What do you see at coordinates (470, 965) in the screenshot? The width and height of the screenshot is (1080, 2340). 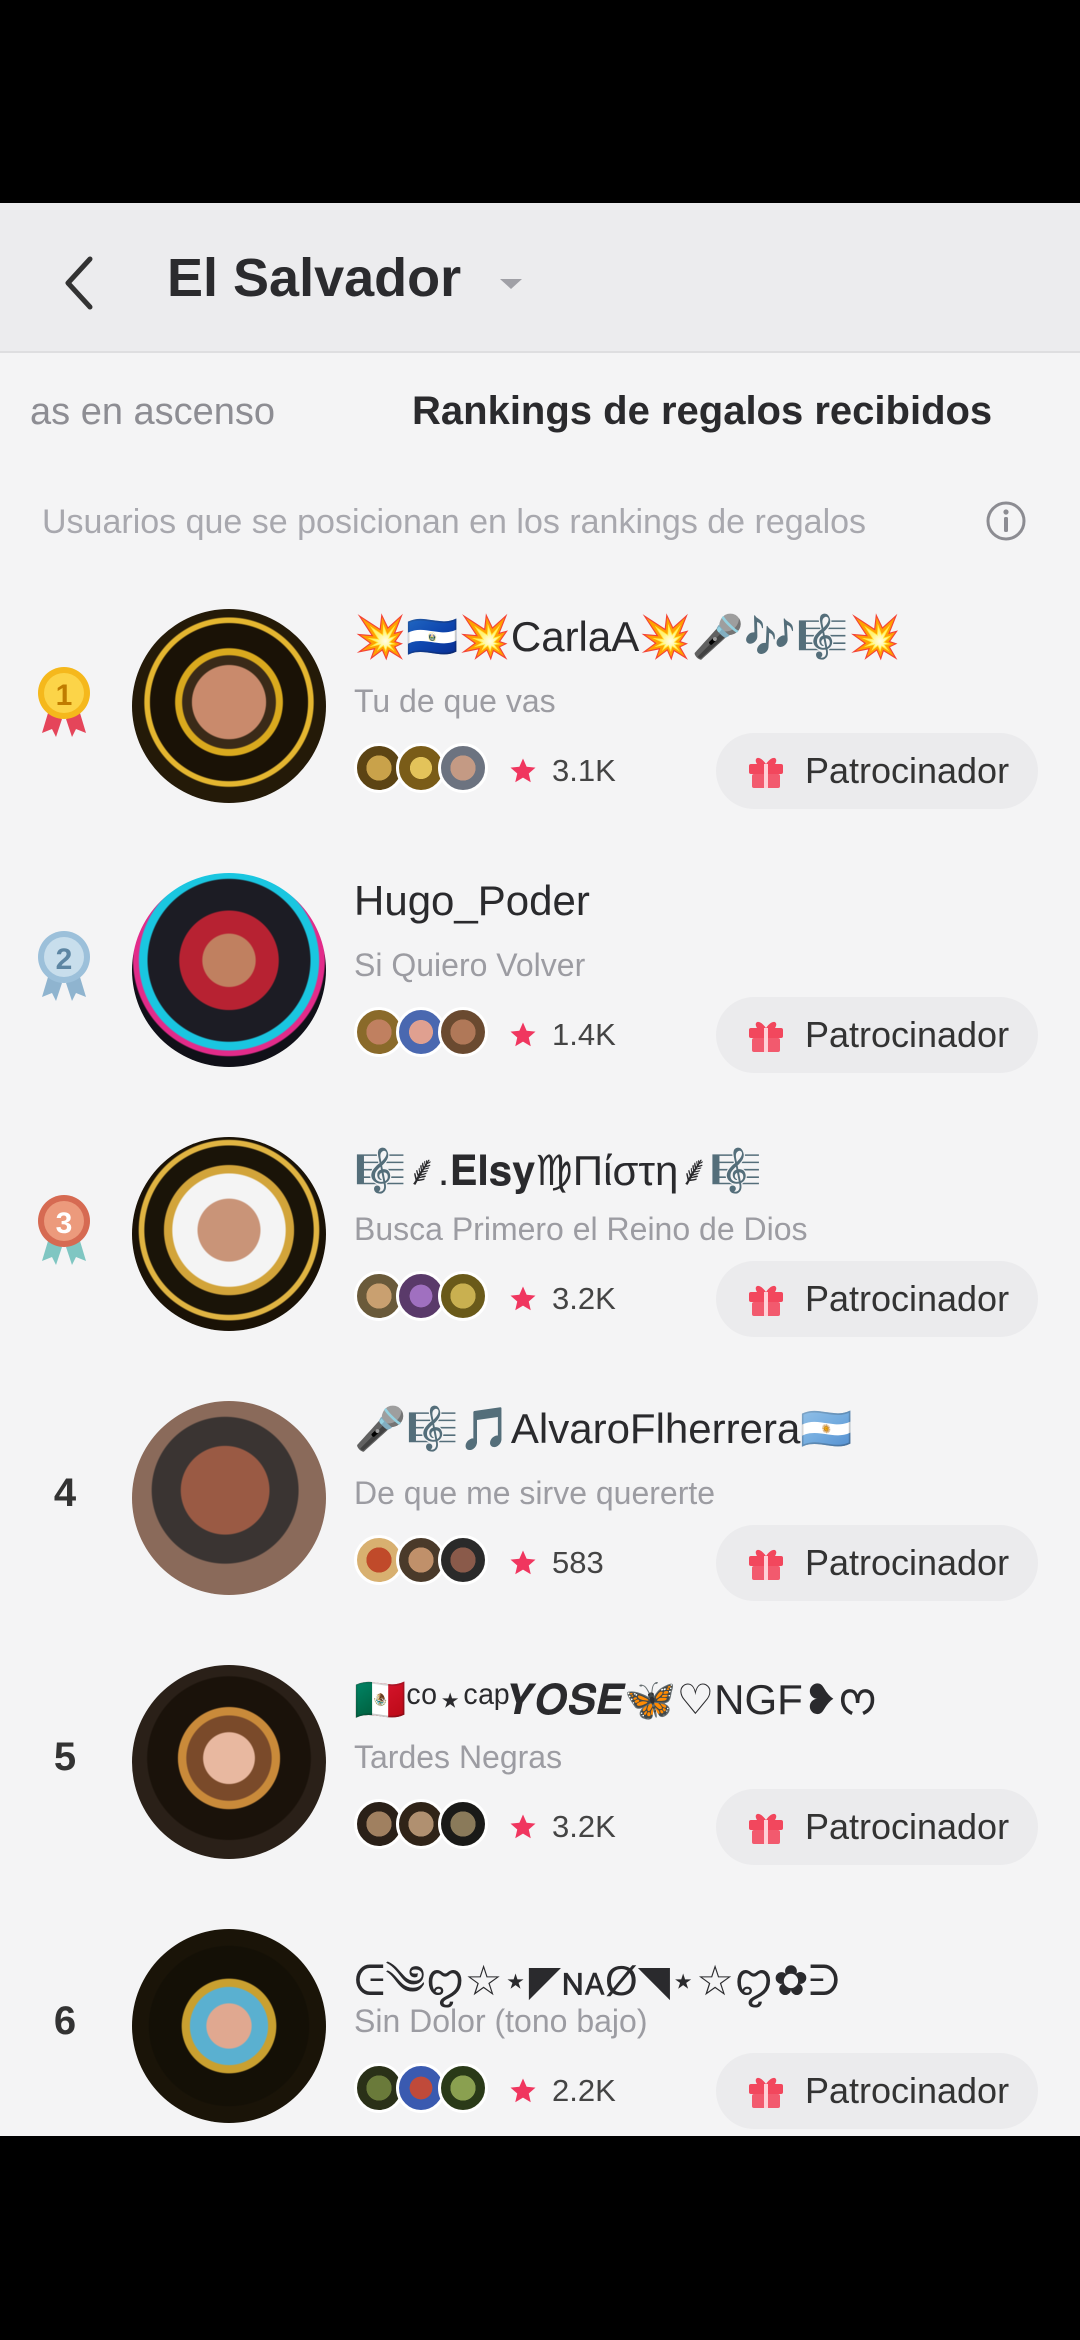 I see `song-title: Si Quiero Volver` at bounding box center [470, 965].